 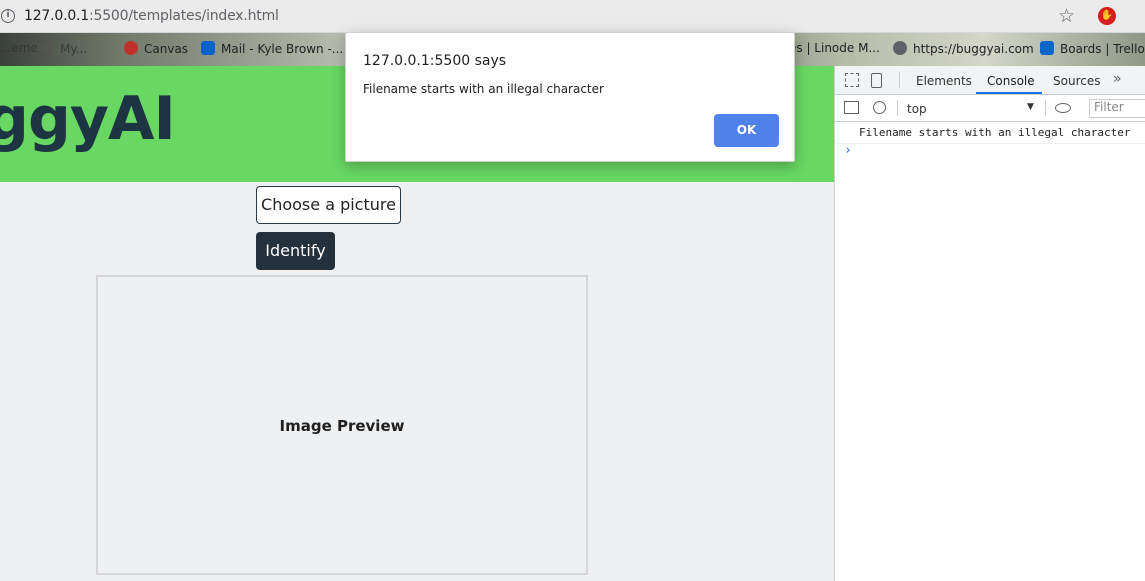 I want to click on chevron-down-icon: ▼, so click(x=1030, y=107).